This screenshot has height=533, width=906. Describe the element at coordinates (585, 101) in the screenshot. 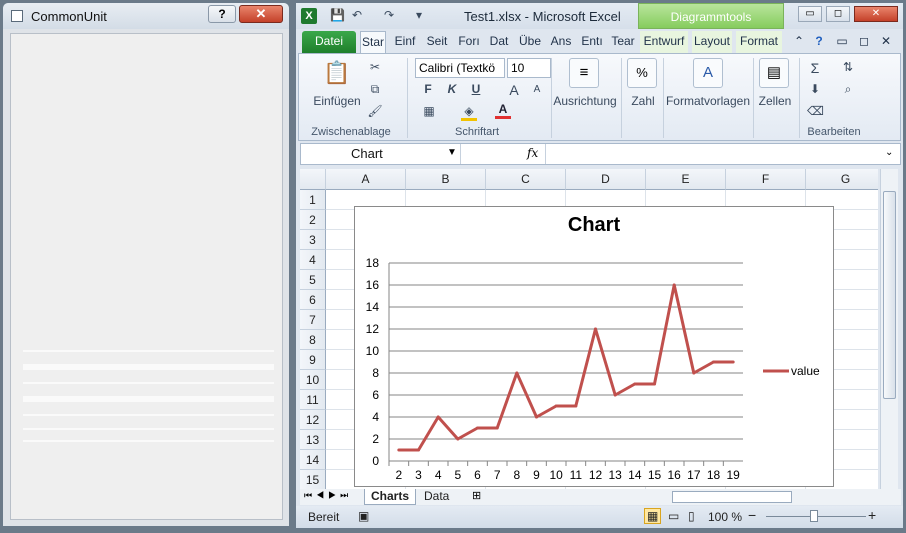

I see `alignment-button: Ausrichtung` at that location.